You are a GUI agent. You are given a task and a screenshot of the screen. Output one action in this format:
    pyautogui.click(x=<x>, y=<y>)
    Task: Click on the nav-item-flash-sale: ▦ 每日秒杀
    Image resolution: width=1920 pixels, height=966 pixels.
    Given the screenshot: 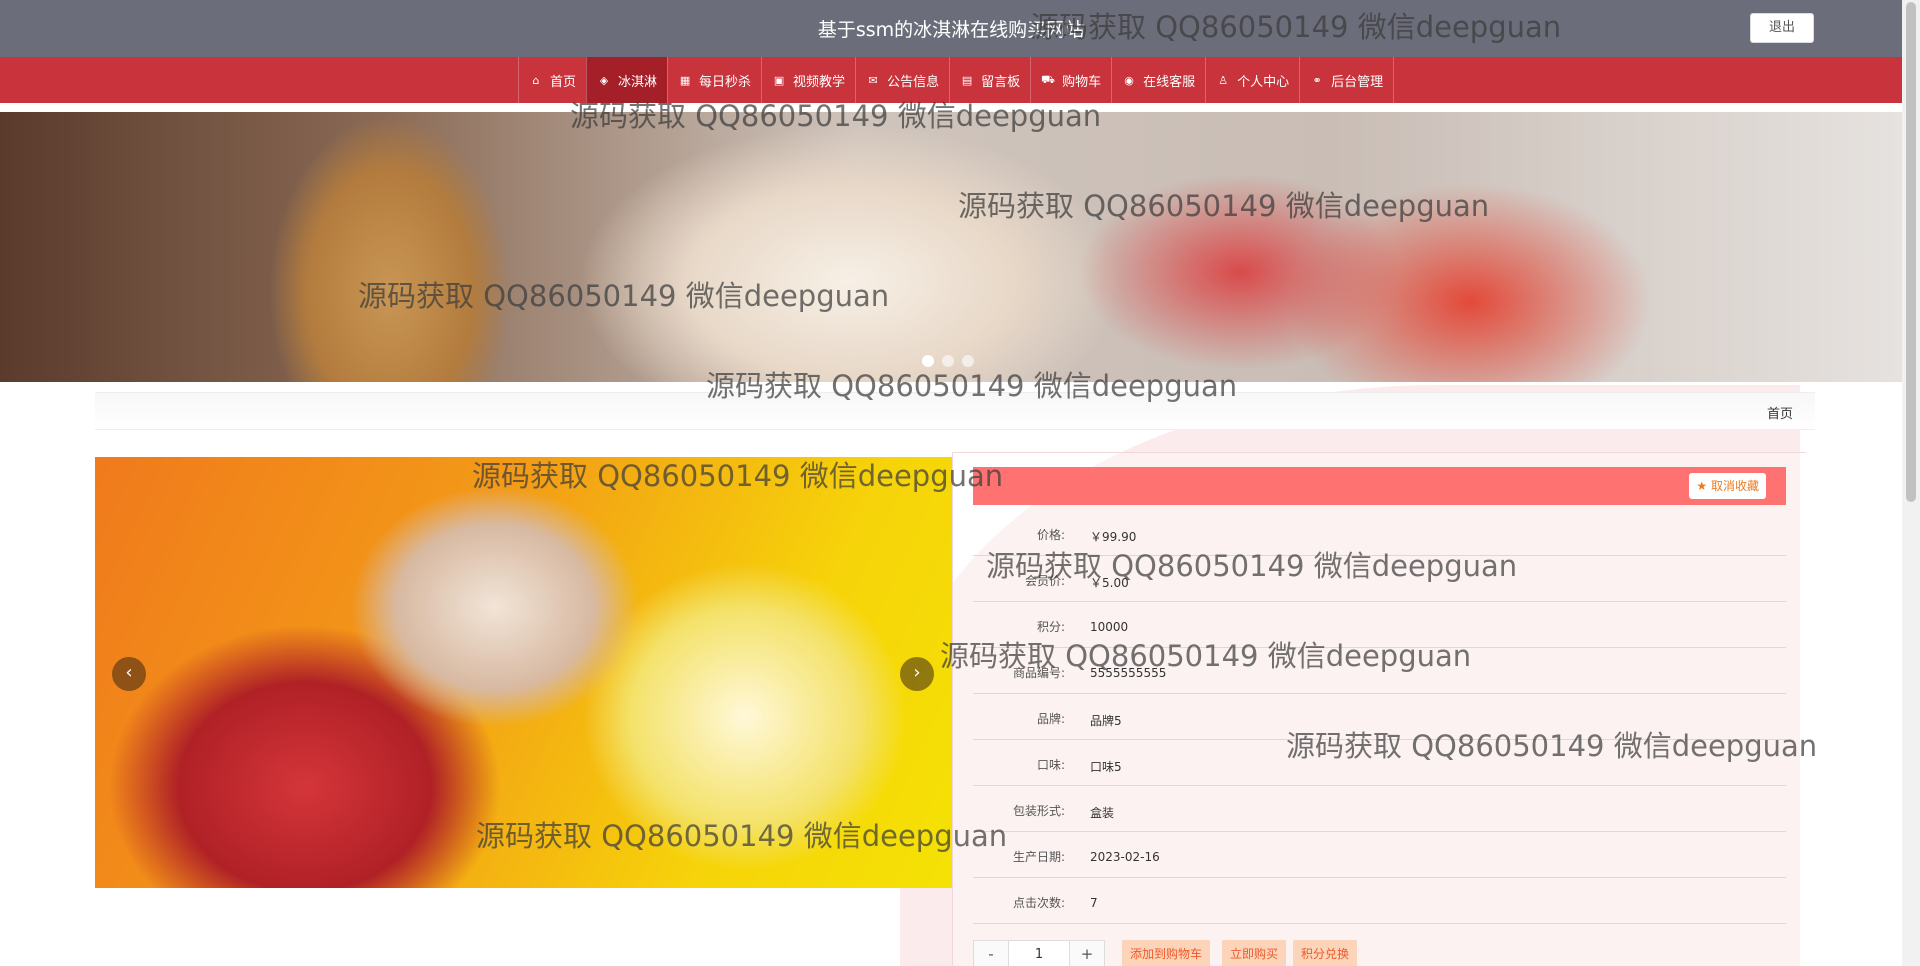 What is the action you would take?
    pyautogui.click(x=714, y=80)
    